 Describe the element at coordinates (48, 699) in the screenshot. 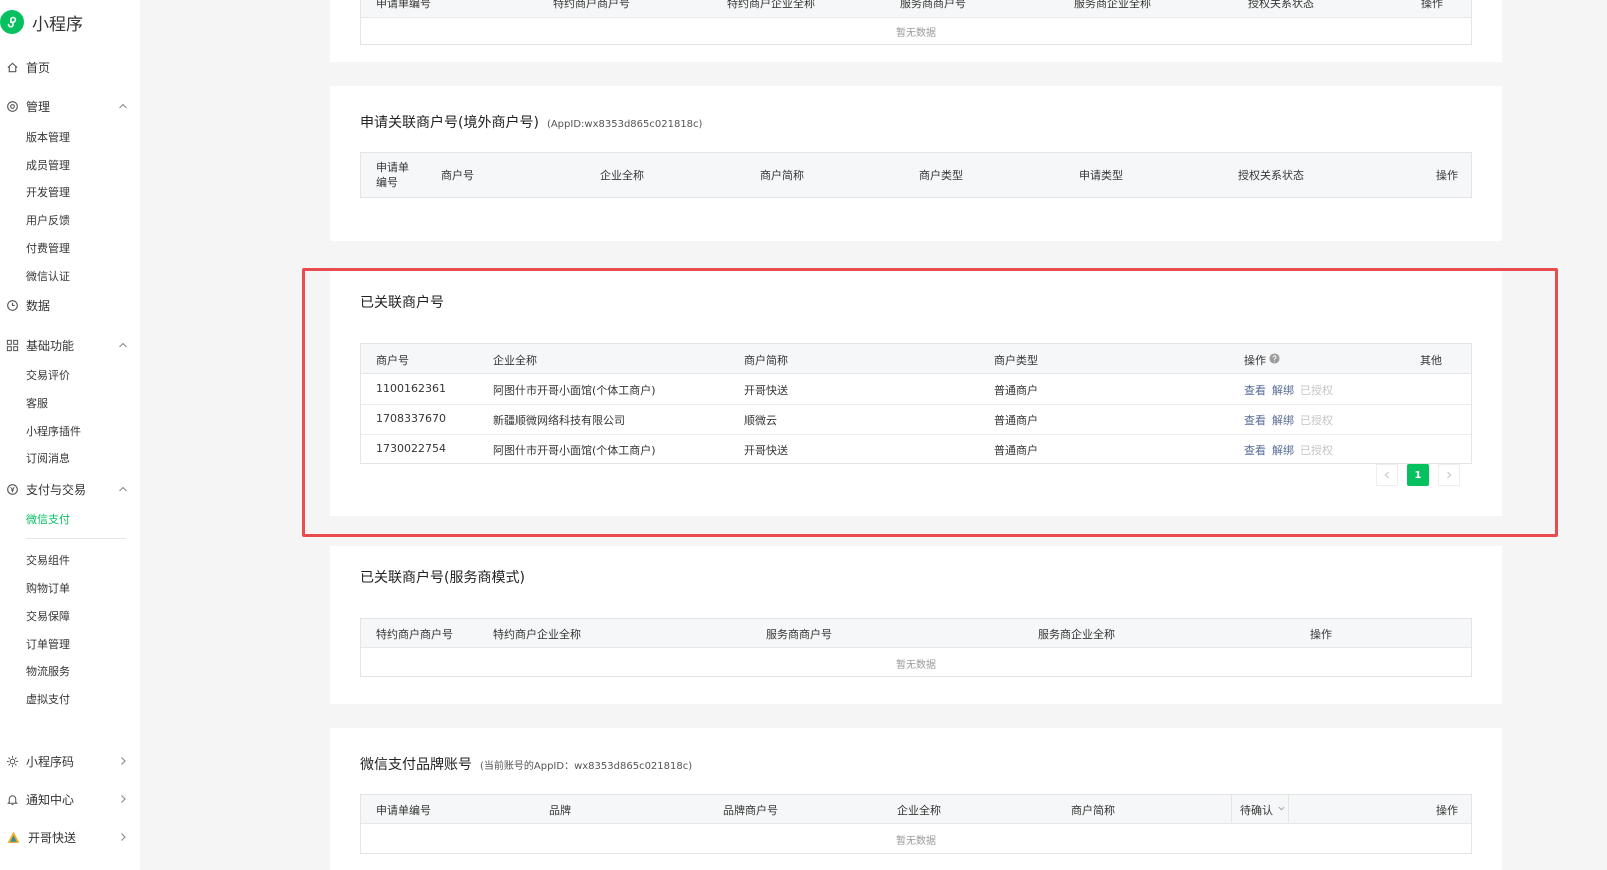

I see `nav-item-virtual-pay: 虚拟支付` at that location.